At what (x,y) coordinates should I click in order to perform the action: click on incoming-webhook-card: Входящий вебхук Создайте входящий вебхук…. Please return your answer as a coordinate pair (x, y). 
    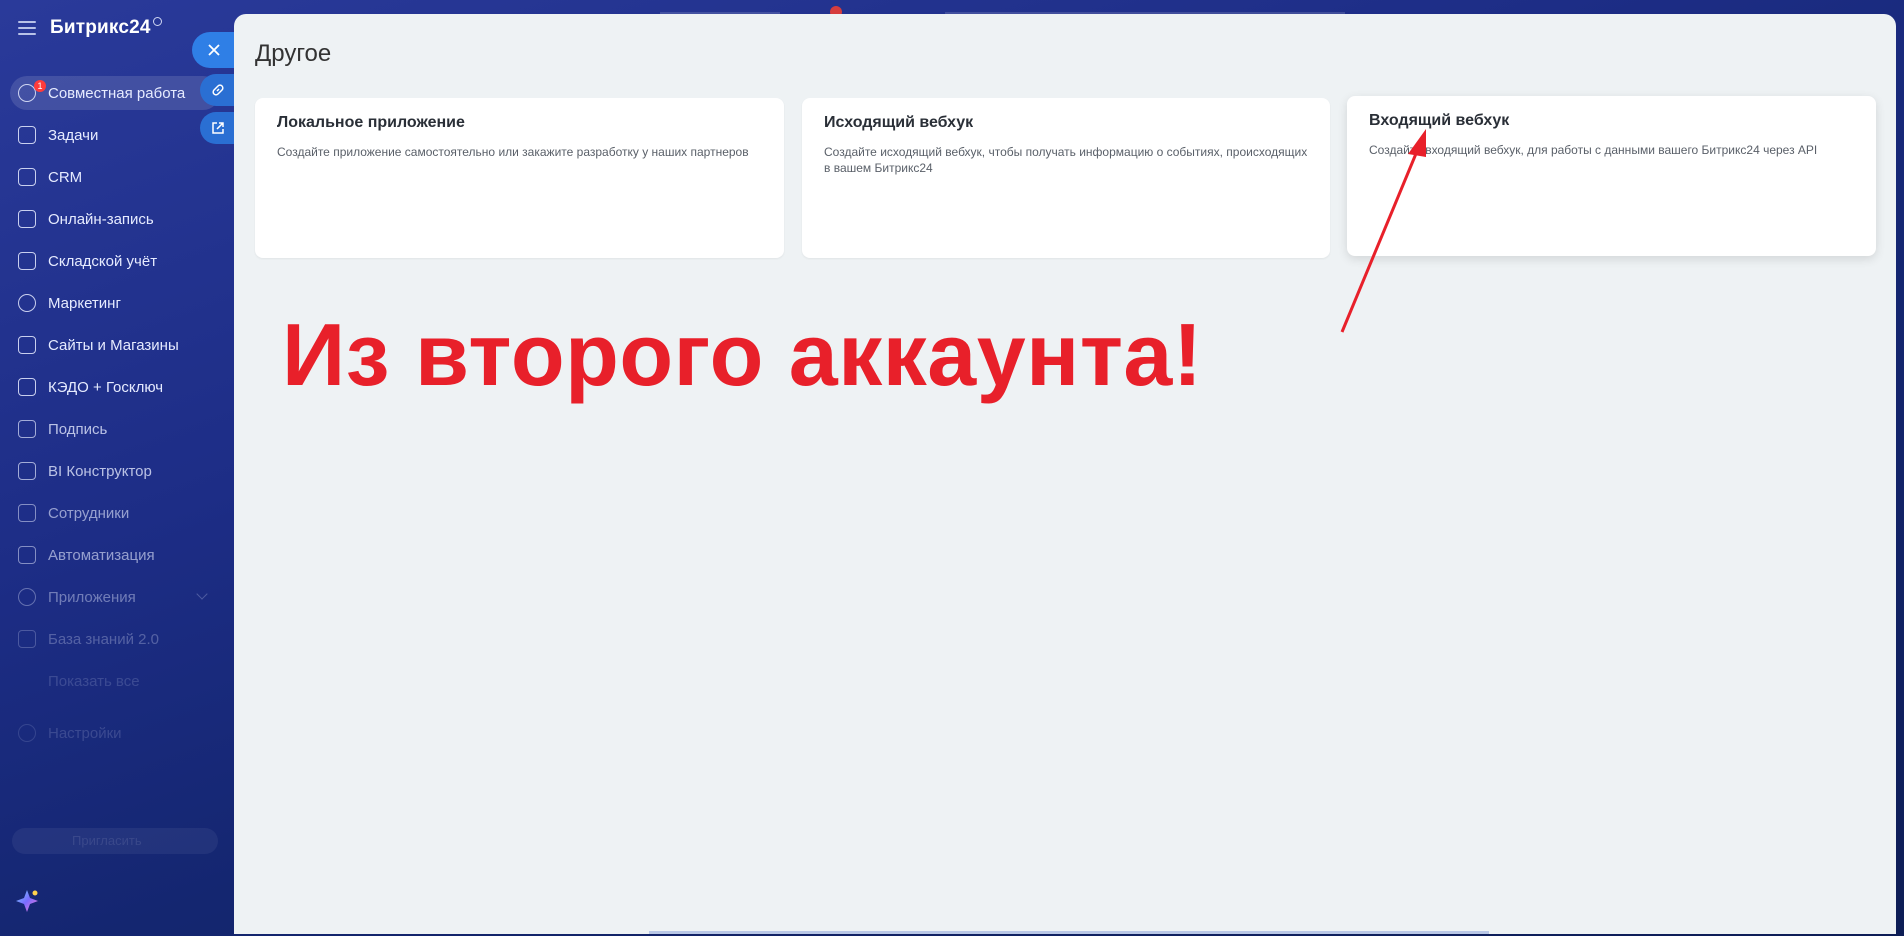
    Looking at the image, I should click on (1611, 176).